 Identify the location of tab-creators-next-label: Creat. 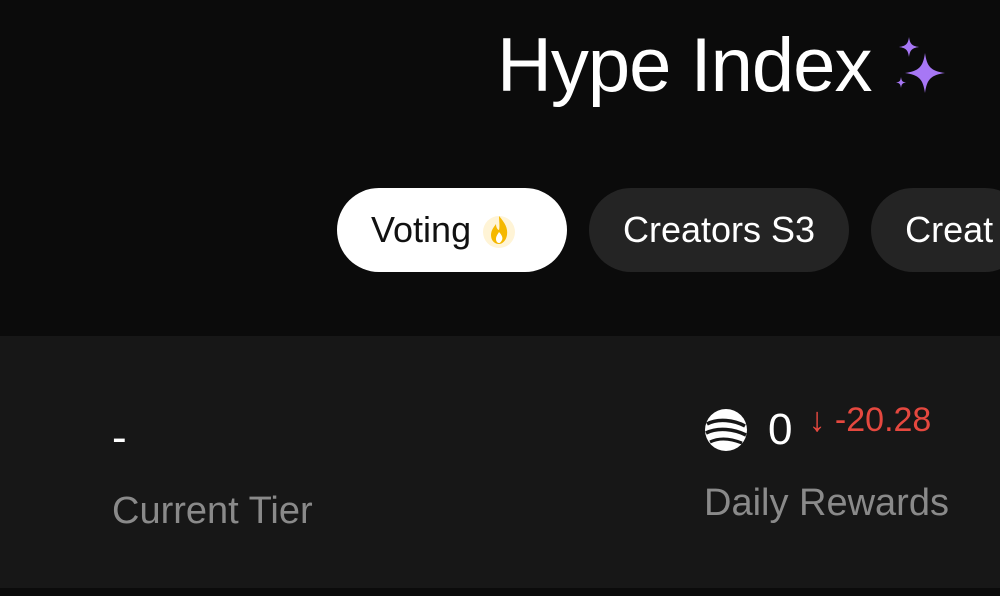
(949, 229).